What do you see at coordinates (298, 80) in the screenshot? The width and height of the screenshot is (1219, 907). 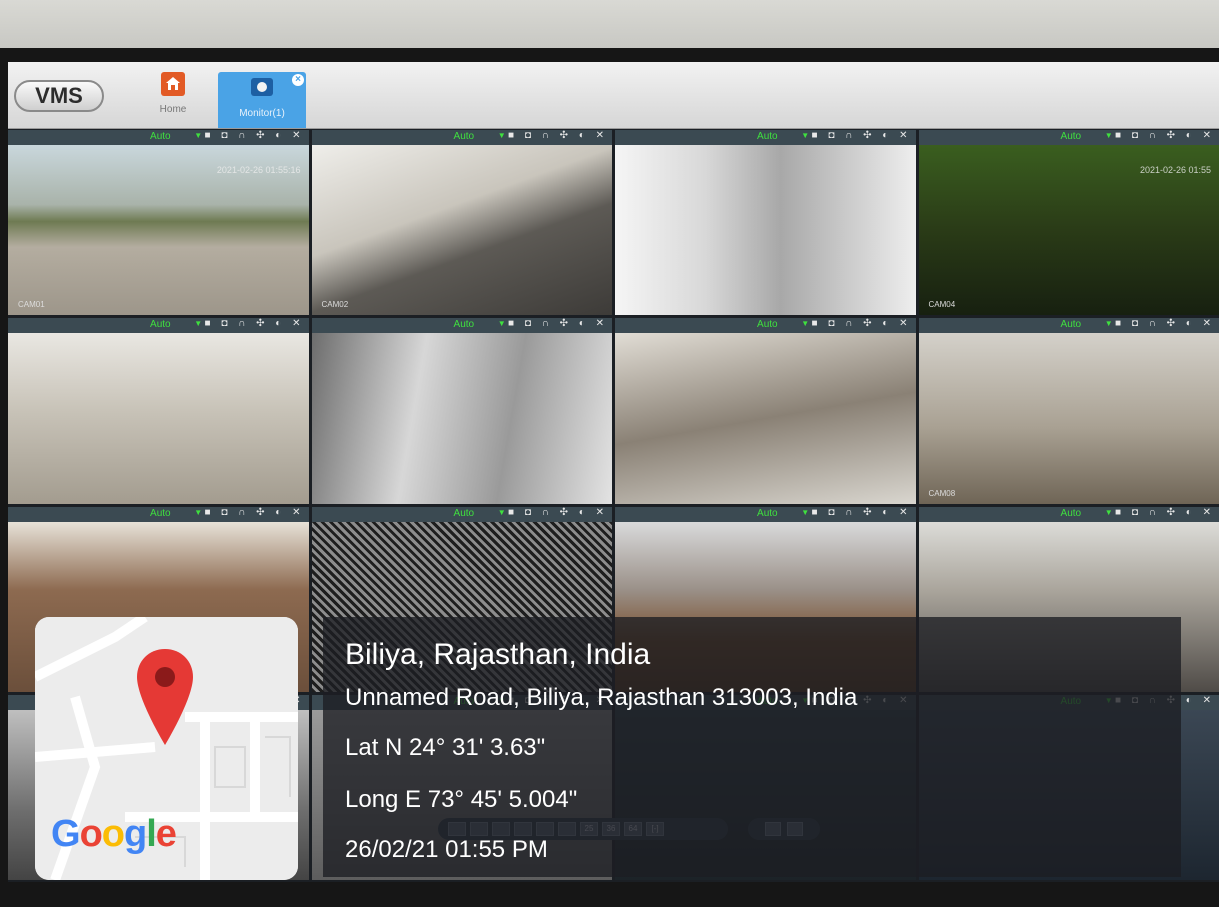 I see `close-icon: ×` at bounding box center [298, 80].